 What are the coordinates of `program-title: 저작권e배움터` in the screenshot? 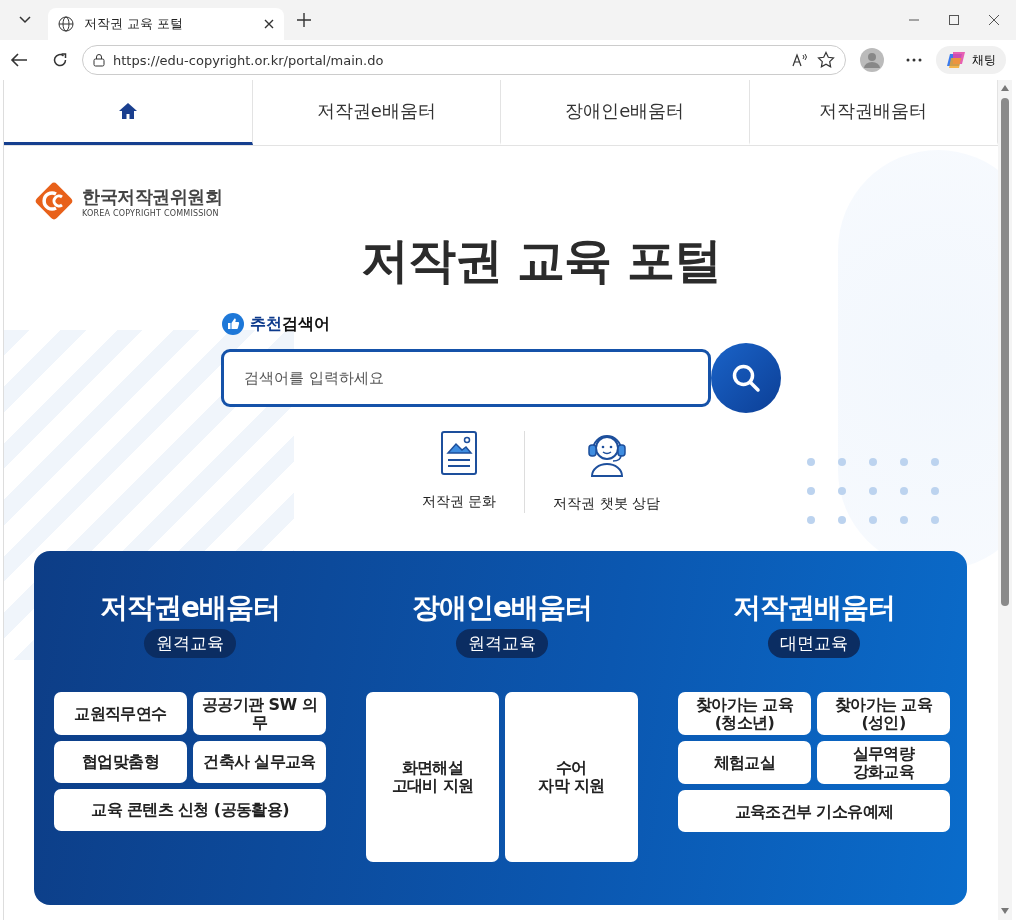 It's located at (190, 608).